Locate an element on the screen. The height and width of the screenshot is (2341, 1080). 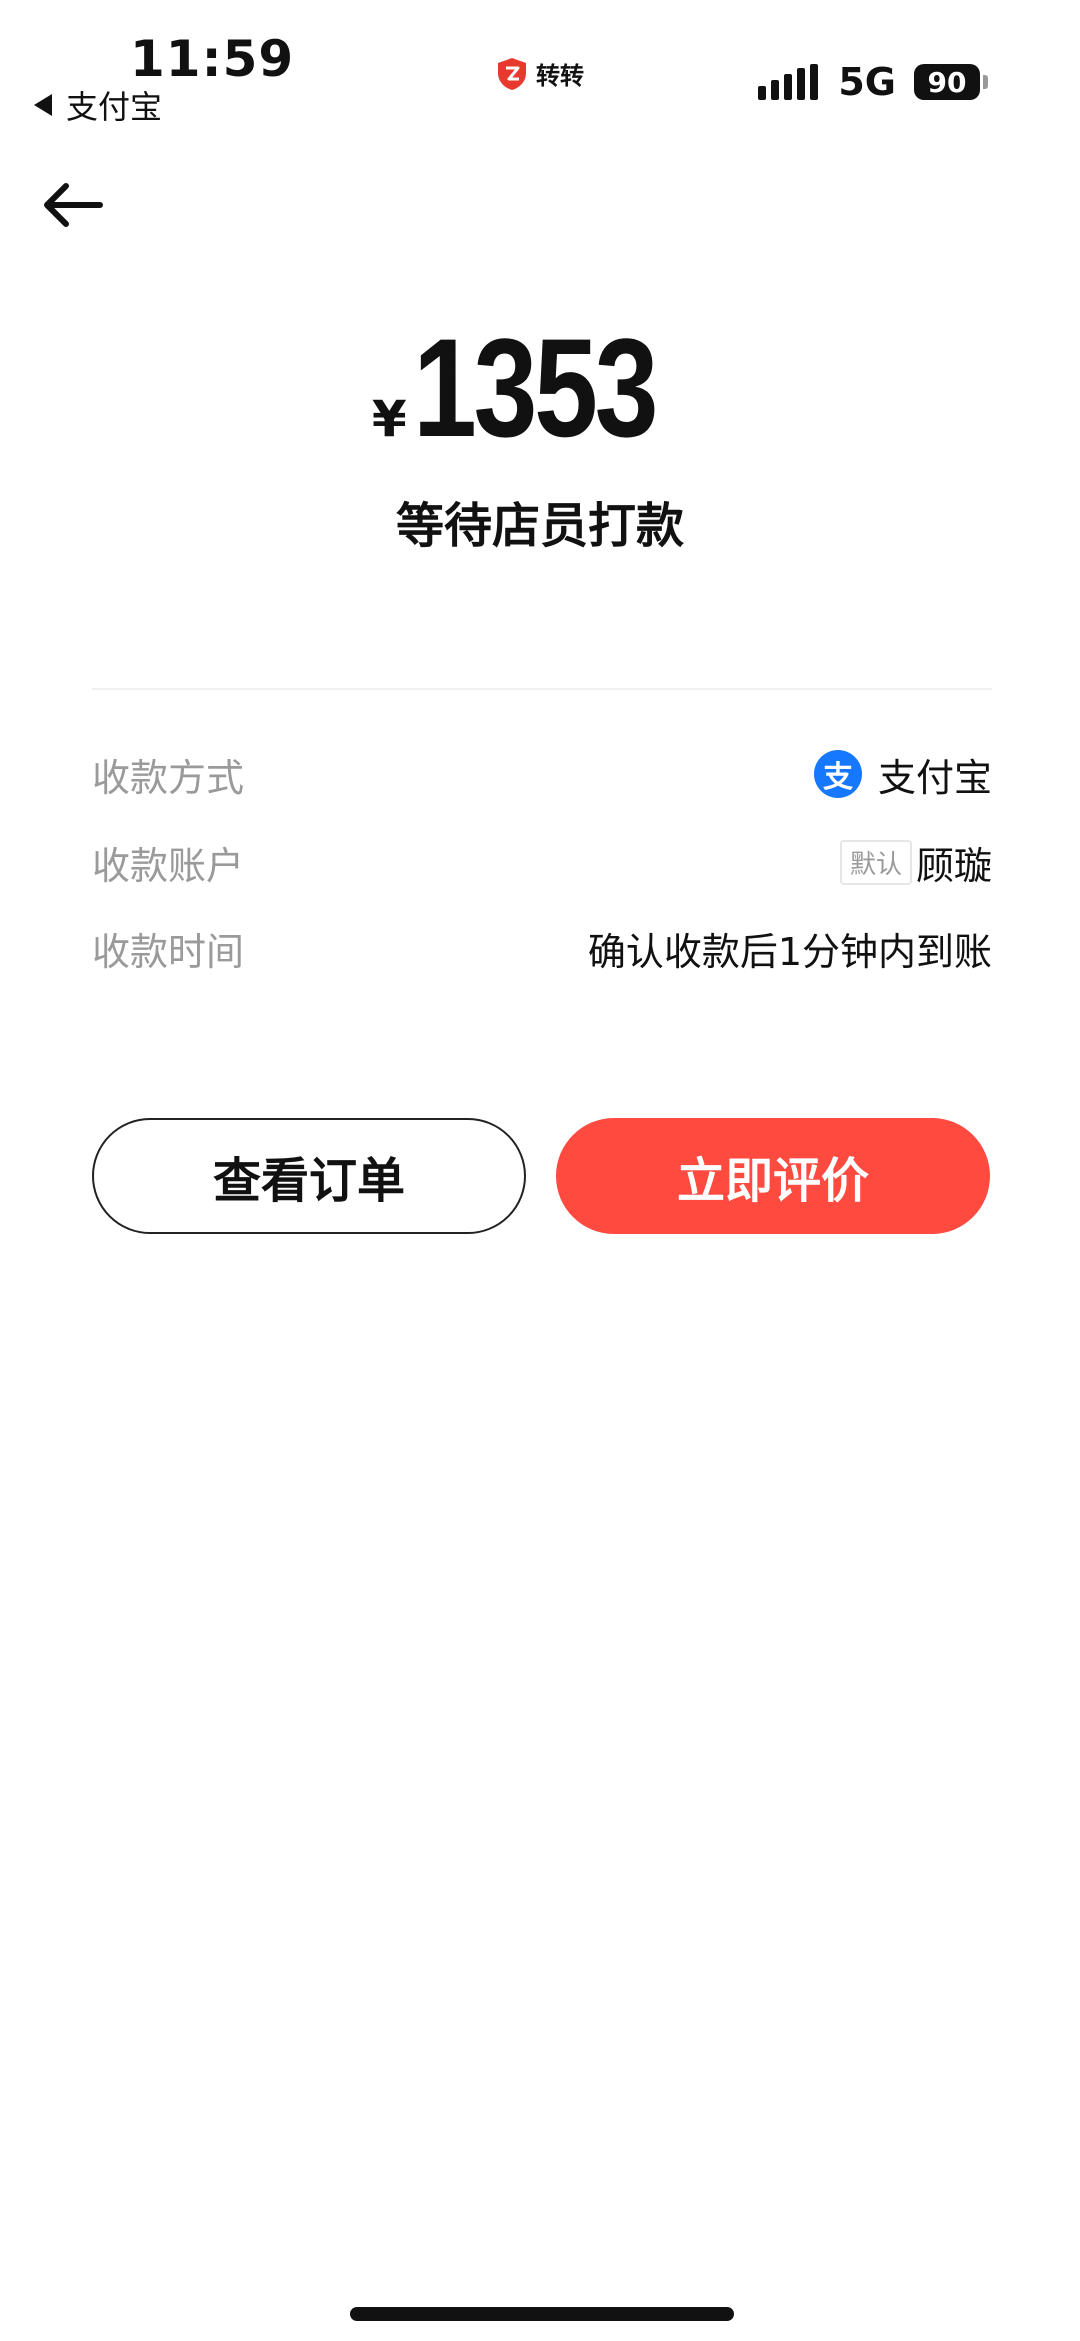
detail-value: 支 支付宝 is located at coordinates (902, 774).